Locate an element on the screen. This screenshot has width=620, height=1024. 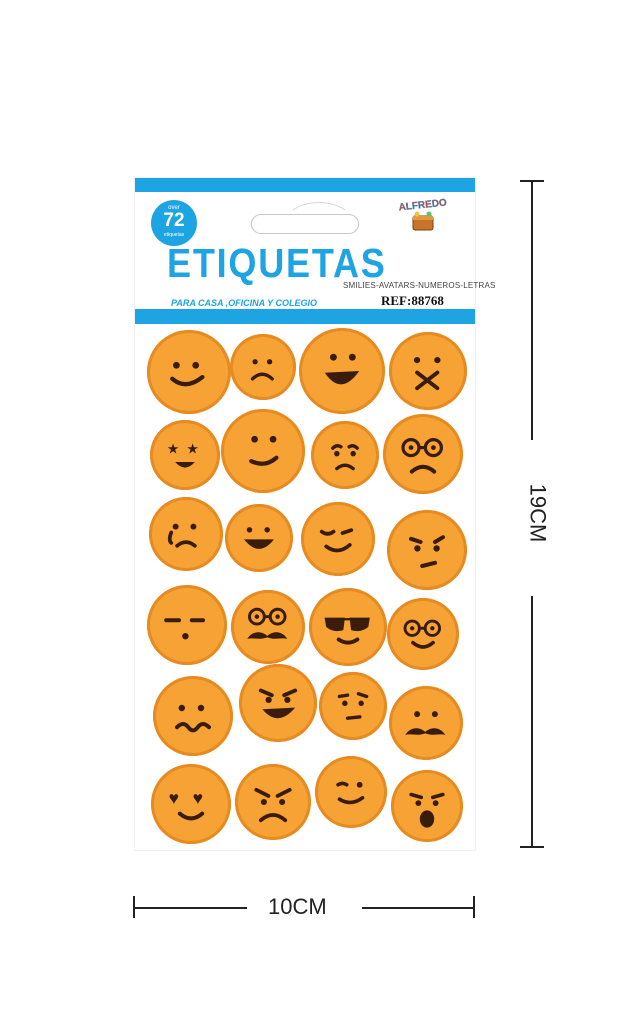
width-dimension-tick-left is located at coordinates (134, 907).